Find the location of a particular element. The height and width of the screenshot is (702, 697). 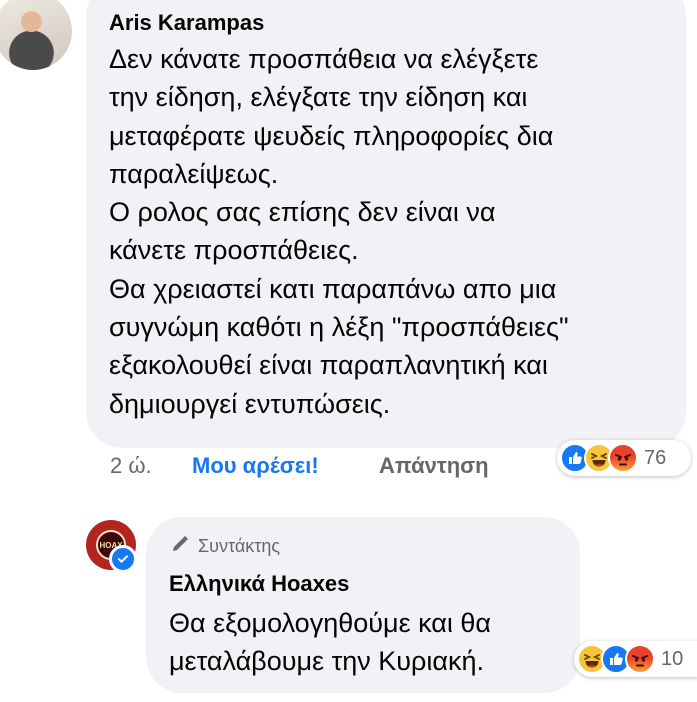

comment-text-line: την είδηση, ελέγξατε την είδηση και is located at coordinates (318, 97).